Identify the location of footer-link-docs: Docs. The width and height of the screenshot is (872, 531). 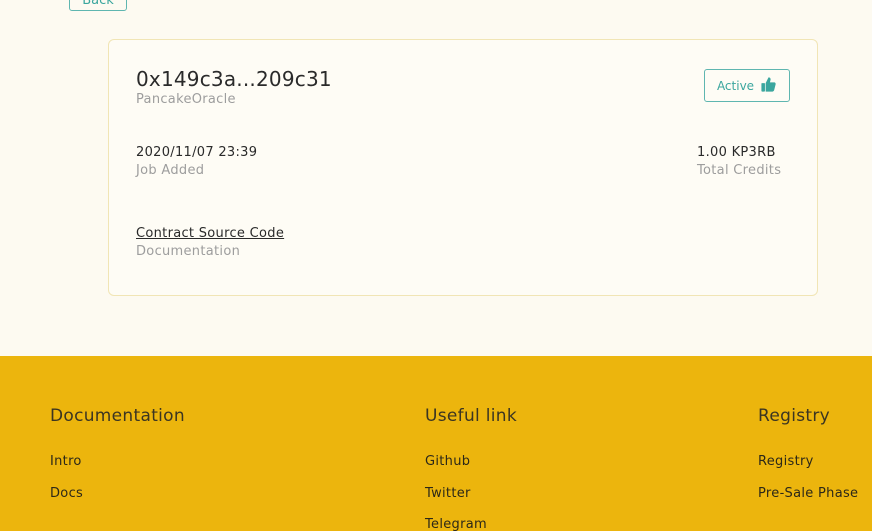
(66, 493).